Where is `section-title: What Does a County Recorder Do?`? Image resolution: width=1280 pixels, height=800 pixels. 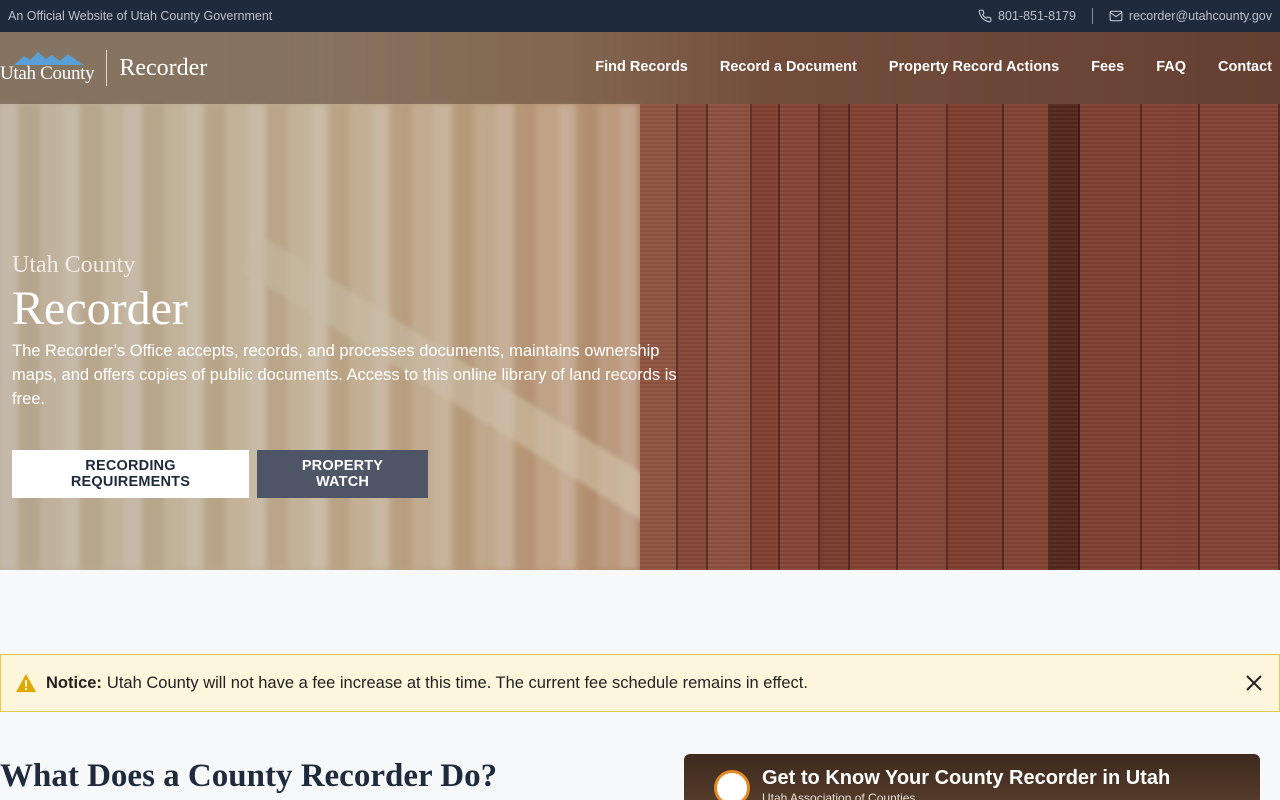 section-title: What Does a County Recorder Do? is located at coordinates (249, 776).